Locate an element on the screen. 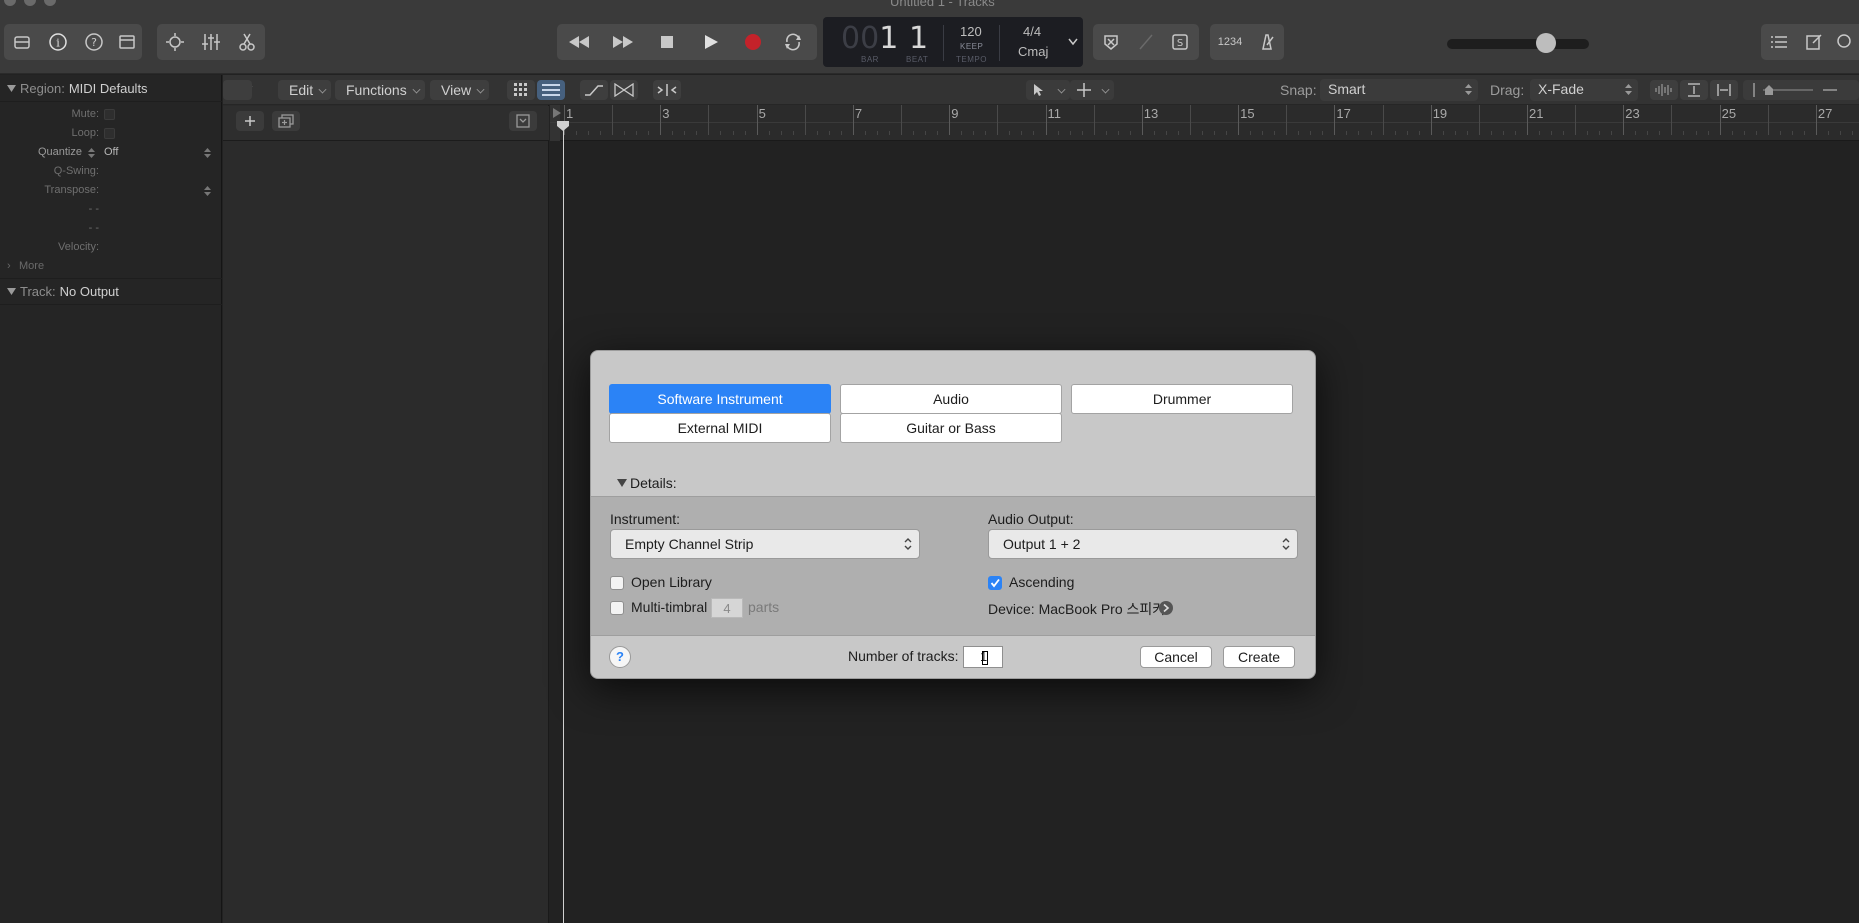 This screenshot has width=1859, height=923. region-header: Region: MIDI Defaults is located at coordinates (111, 88).